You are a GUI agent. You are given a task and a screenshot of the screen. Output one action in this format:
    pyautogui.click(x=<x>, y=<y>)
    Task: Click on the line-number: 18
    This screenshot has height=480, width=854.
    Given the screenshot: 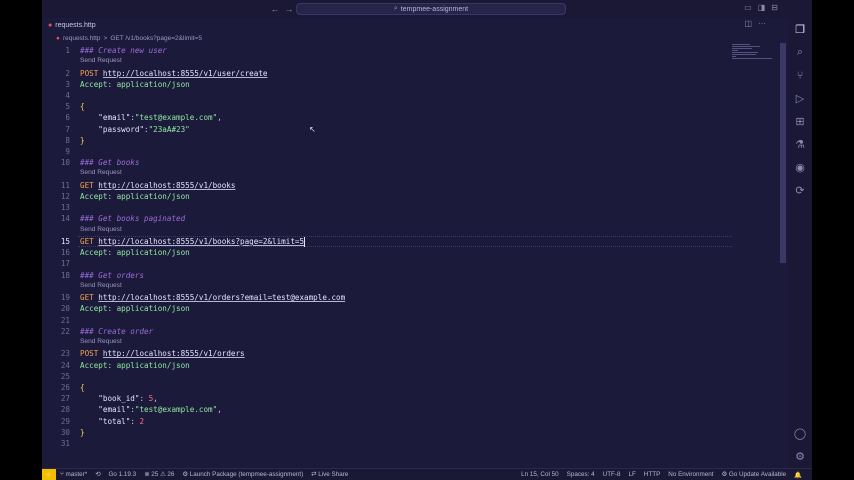 What is the action you would take?
    pyautogui.click(x=65, y=275)
    